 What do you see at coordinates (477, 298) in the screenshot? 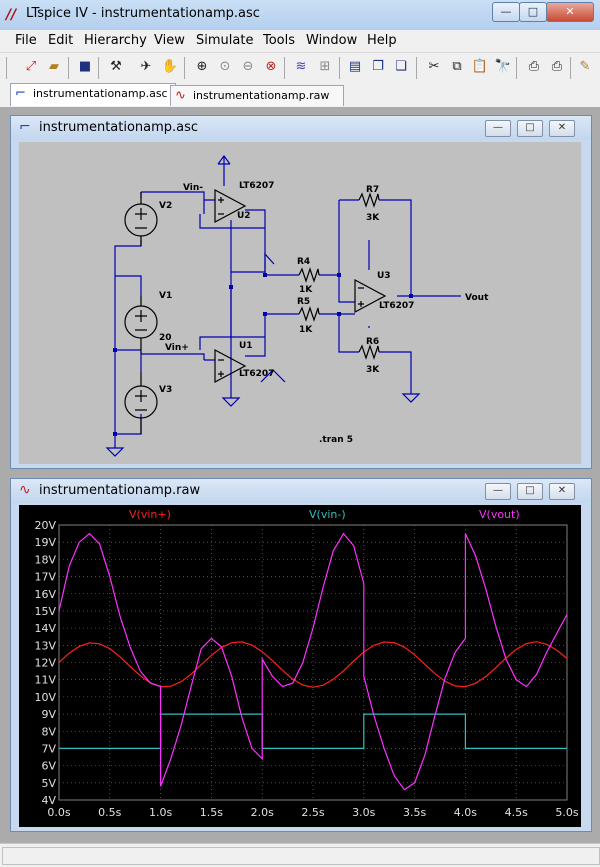
I see `net-label-vout: Vout` at bounding box center [477, 298].